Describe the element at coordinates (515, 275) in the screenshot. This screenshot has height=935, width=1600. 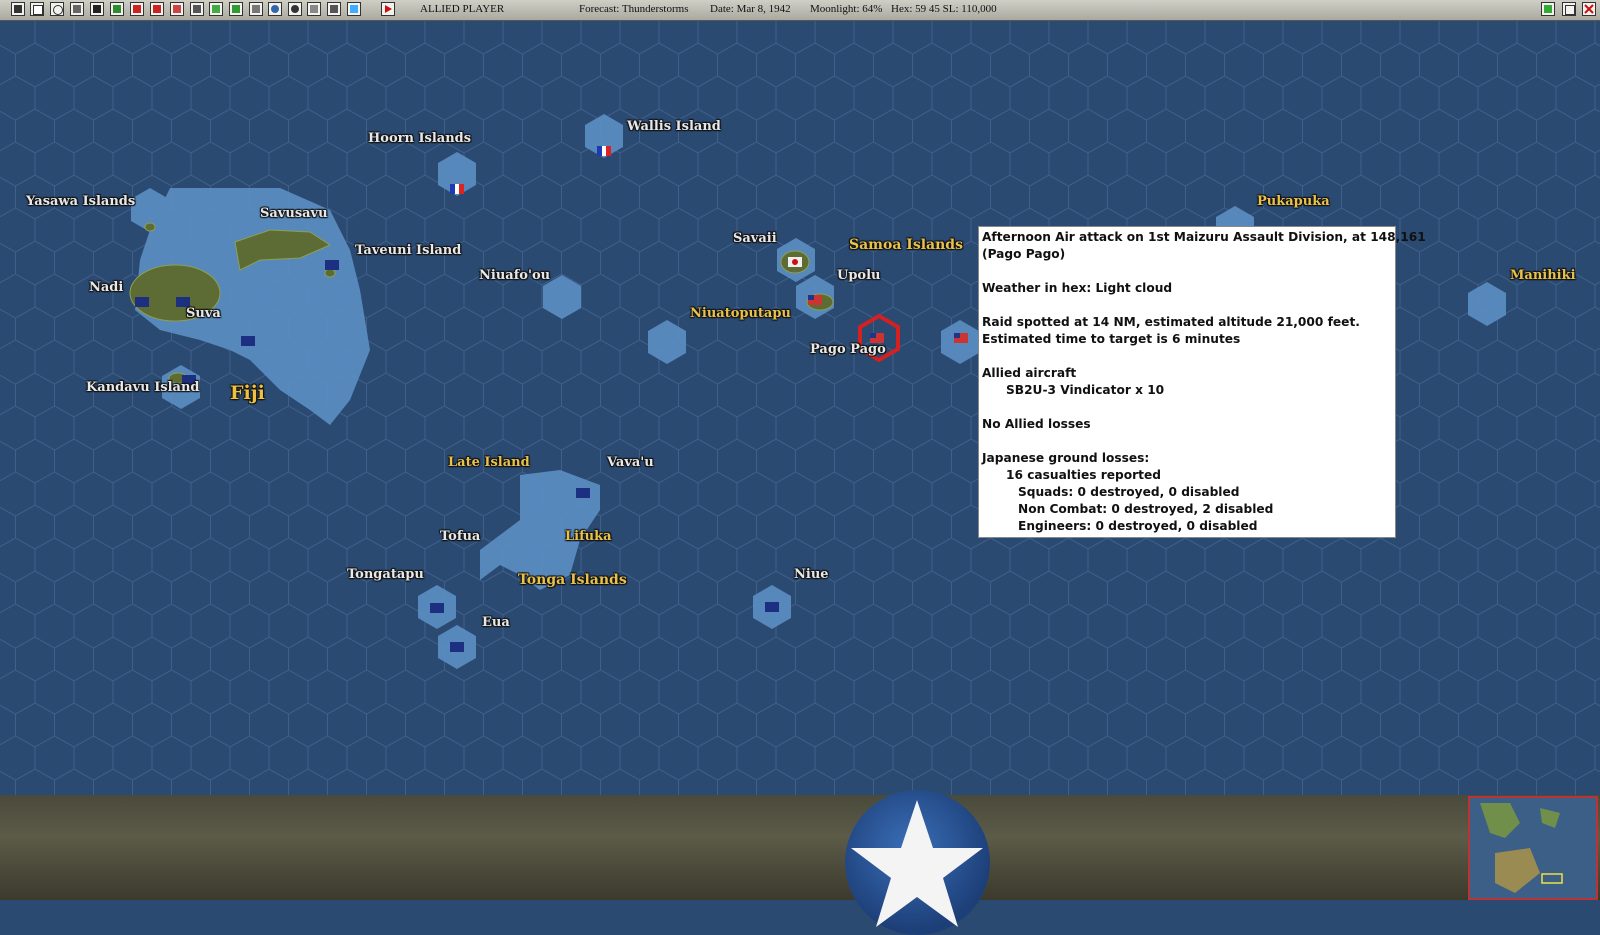
I see `map-label-niuafoou: Niuafo'ou` at that location.